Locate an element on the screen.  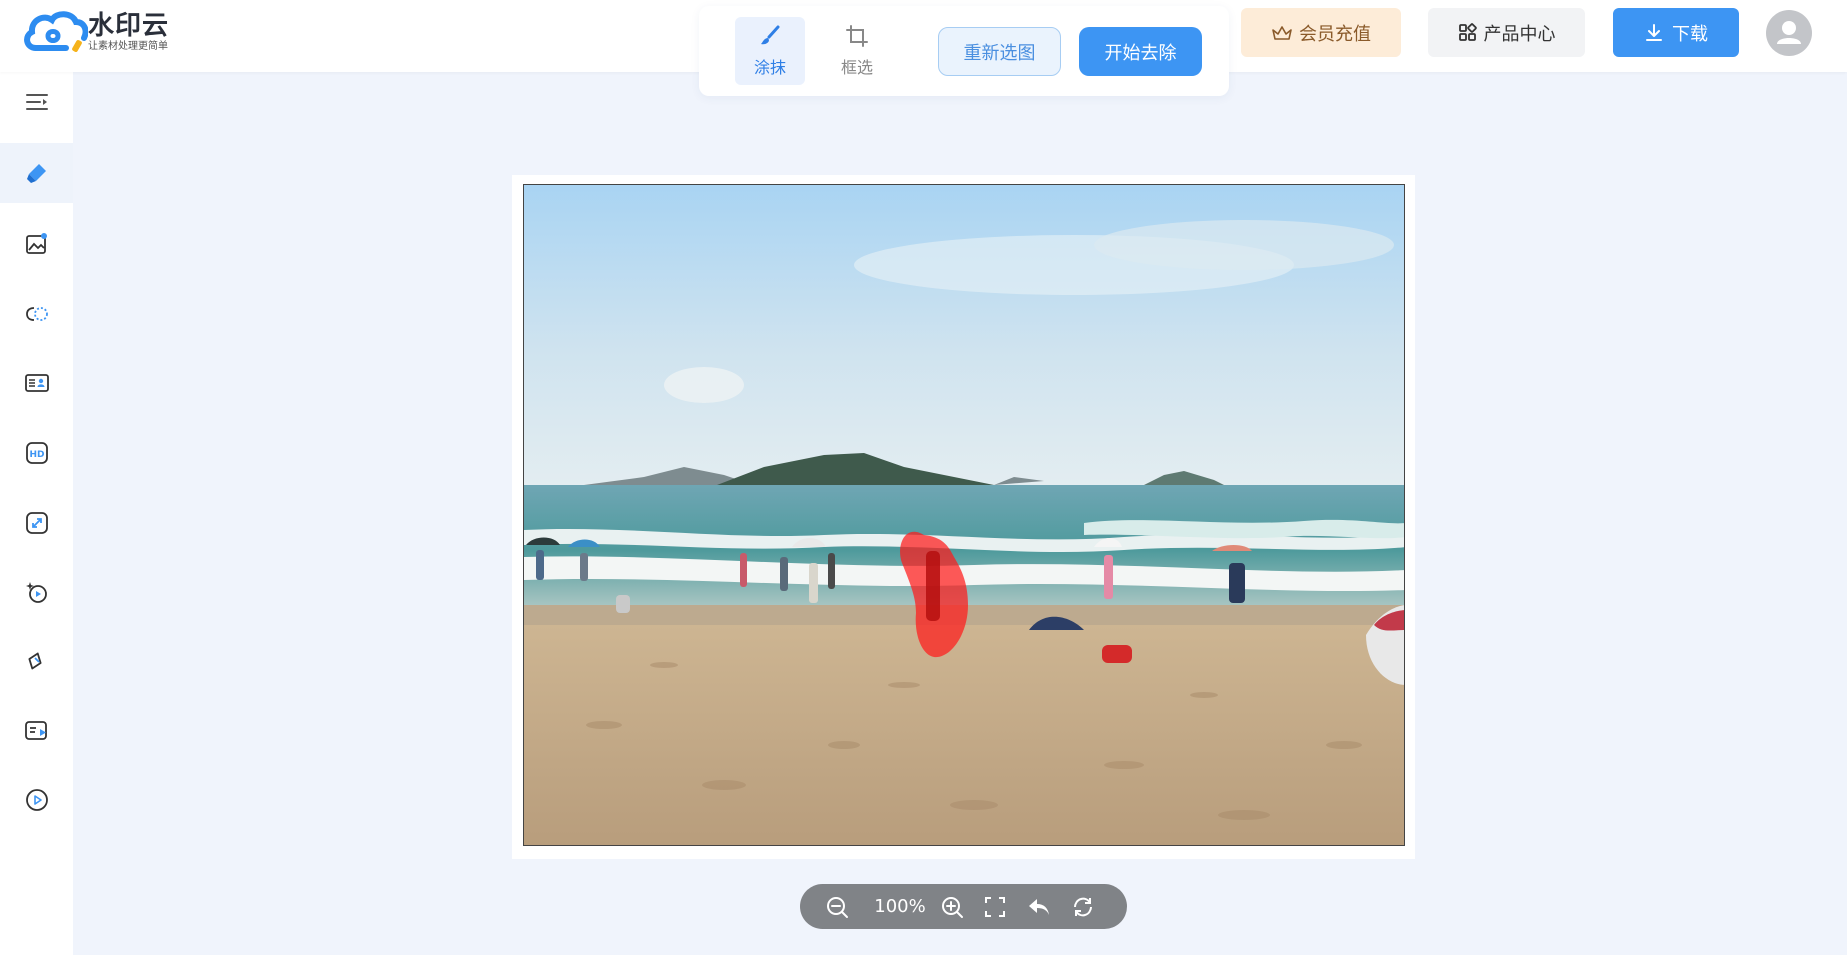
sidebar-item-cutout is located at coordinates (36, 314).